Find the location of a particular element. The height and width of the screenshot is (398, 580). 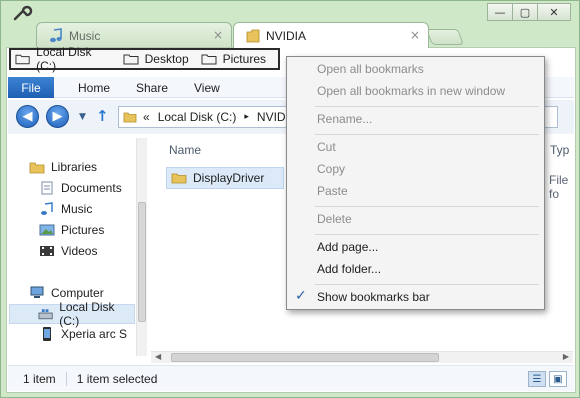

bookmark-label: Desktop is located at coordinates (166, 59).